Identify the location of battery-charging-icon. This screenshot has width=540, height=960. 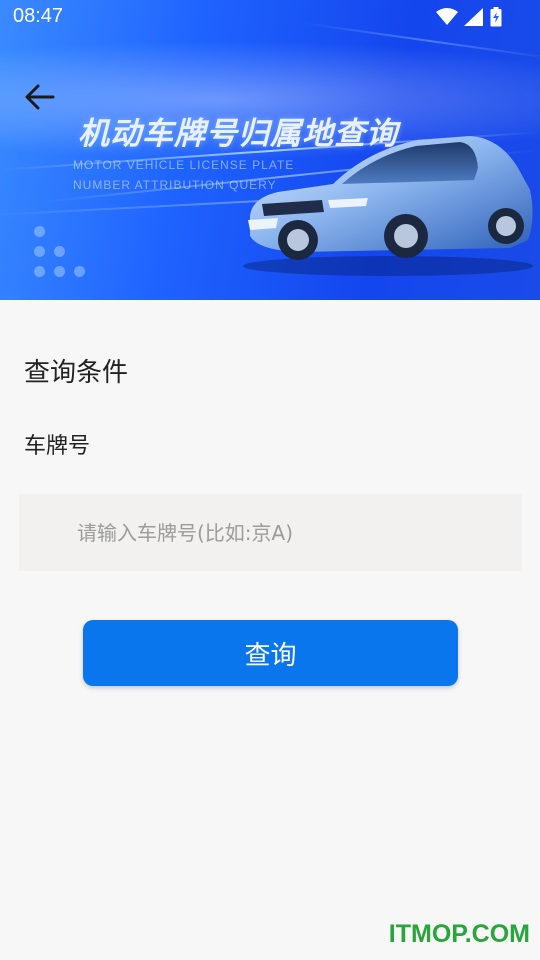
(496, 17).